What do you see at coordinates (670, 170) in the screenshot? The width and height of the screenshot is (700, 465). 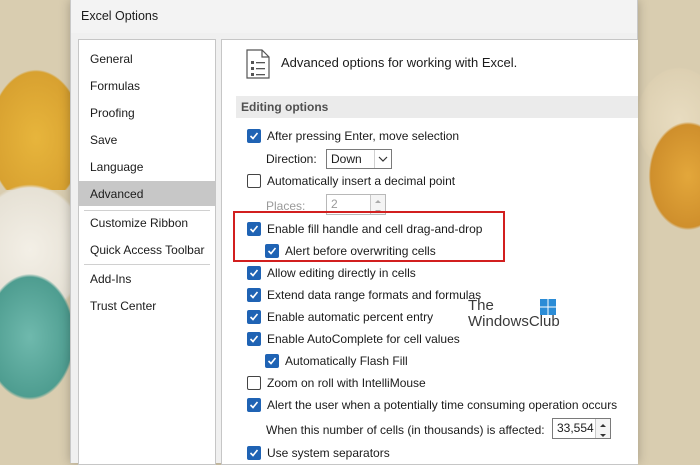 I see `wallpaper-shape` at bounding box center [670, 170].